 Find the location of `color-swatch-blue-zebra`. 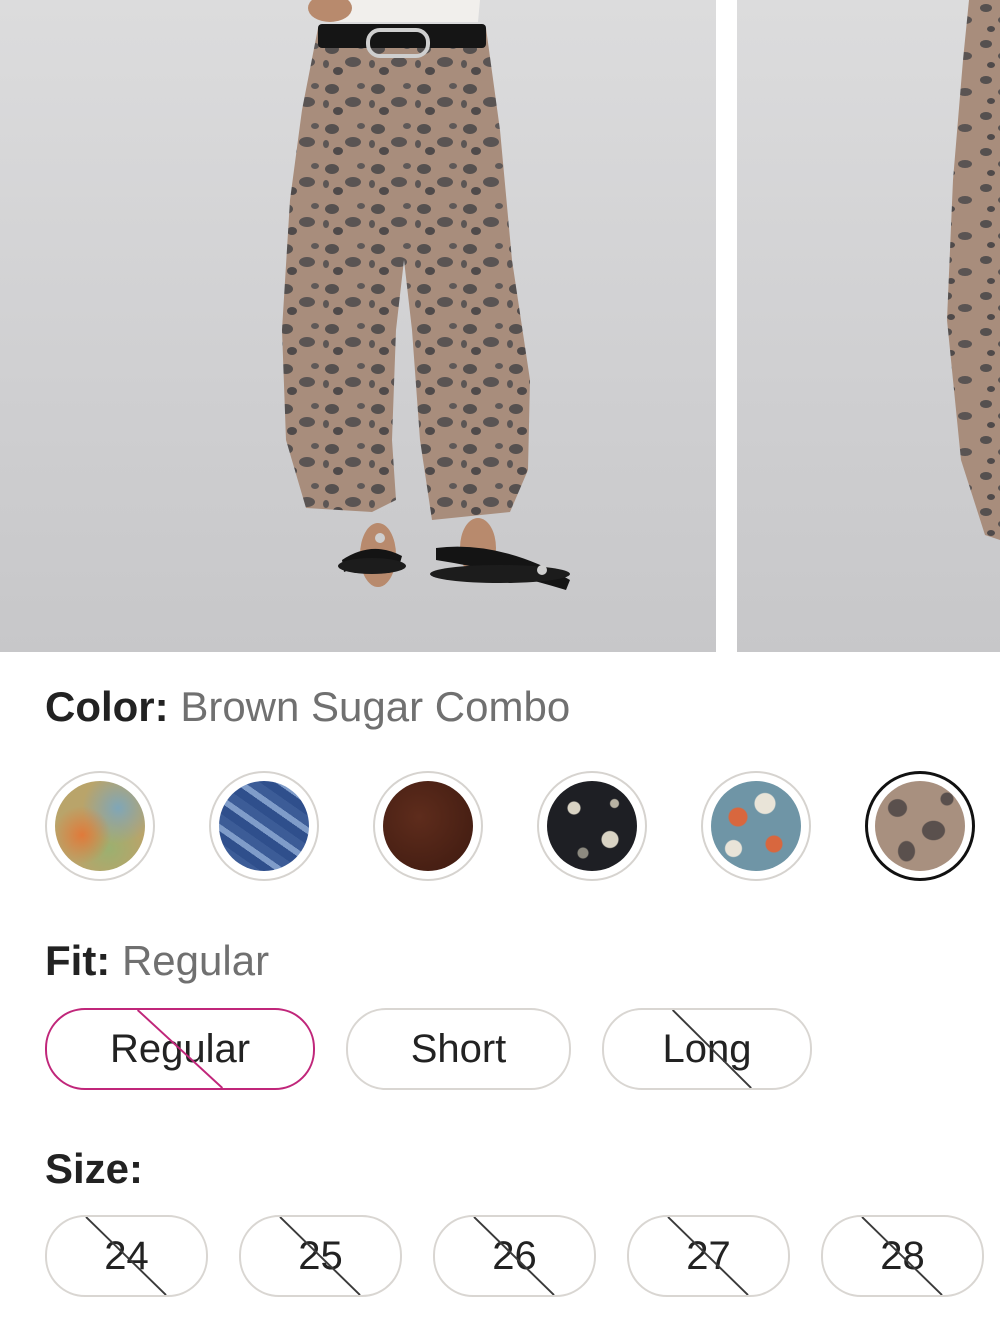

color-swatch-blue-zebra is located at coordinates (264, 826).